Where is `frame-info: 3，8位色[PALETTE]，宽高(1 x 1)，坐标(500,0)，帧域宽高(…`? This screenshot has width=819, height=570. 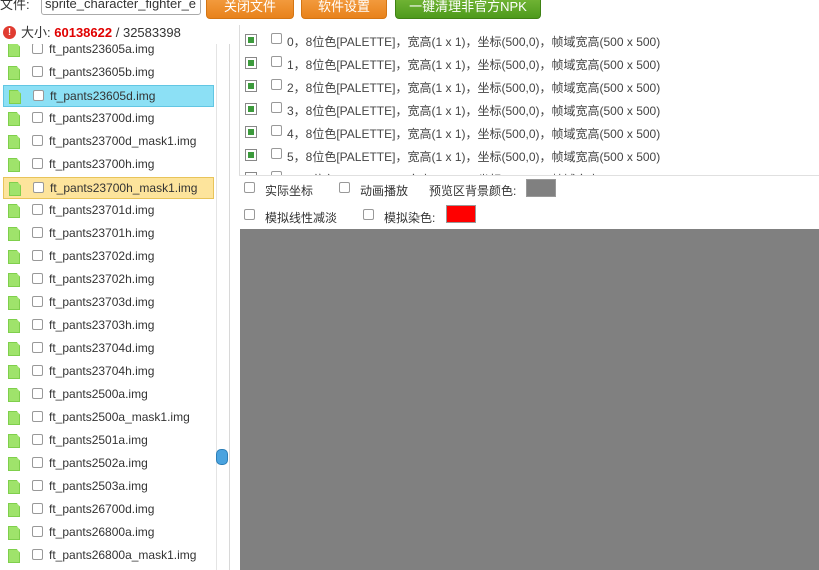 frame-info: 3，8位色[PALETTE]，宽高(1 x 1)，坐标(500,0)，帧域宽高(… is located at coordinates (474, 111).